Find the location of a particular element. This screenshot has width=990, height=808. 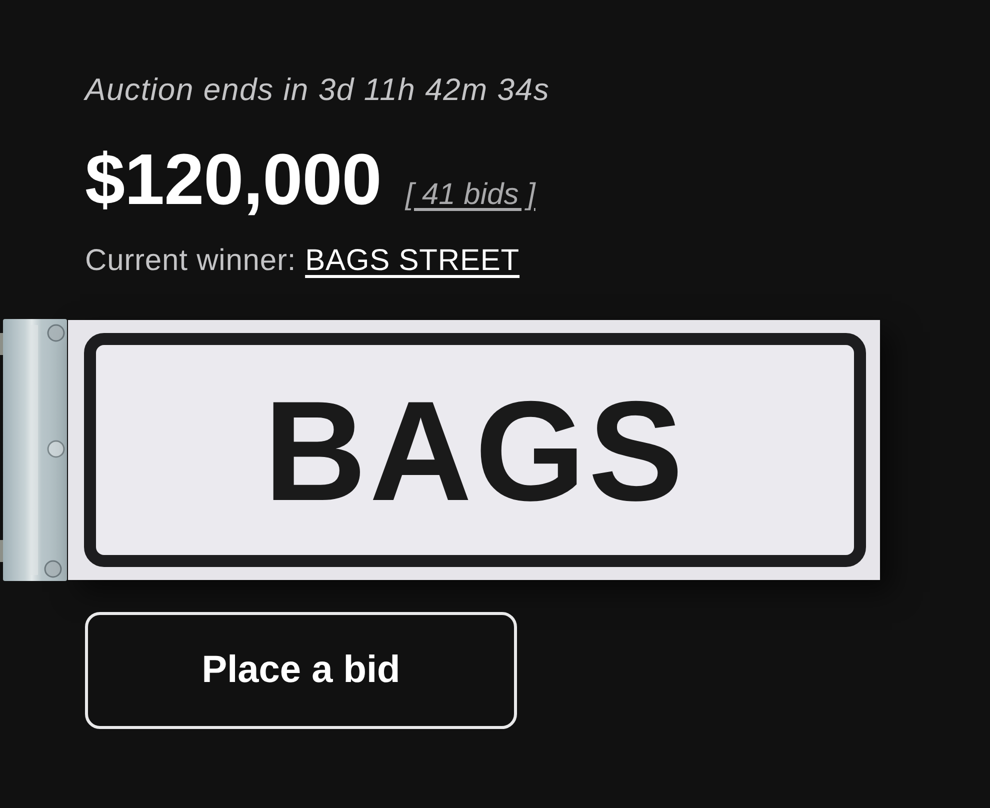

winner-link: BAGS STREET is located at coordinates (412, 261).